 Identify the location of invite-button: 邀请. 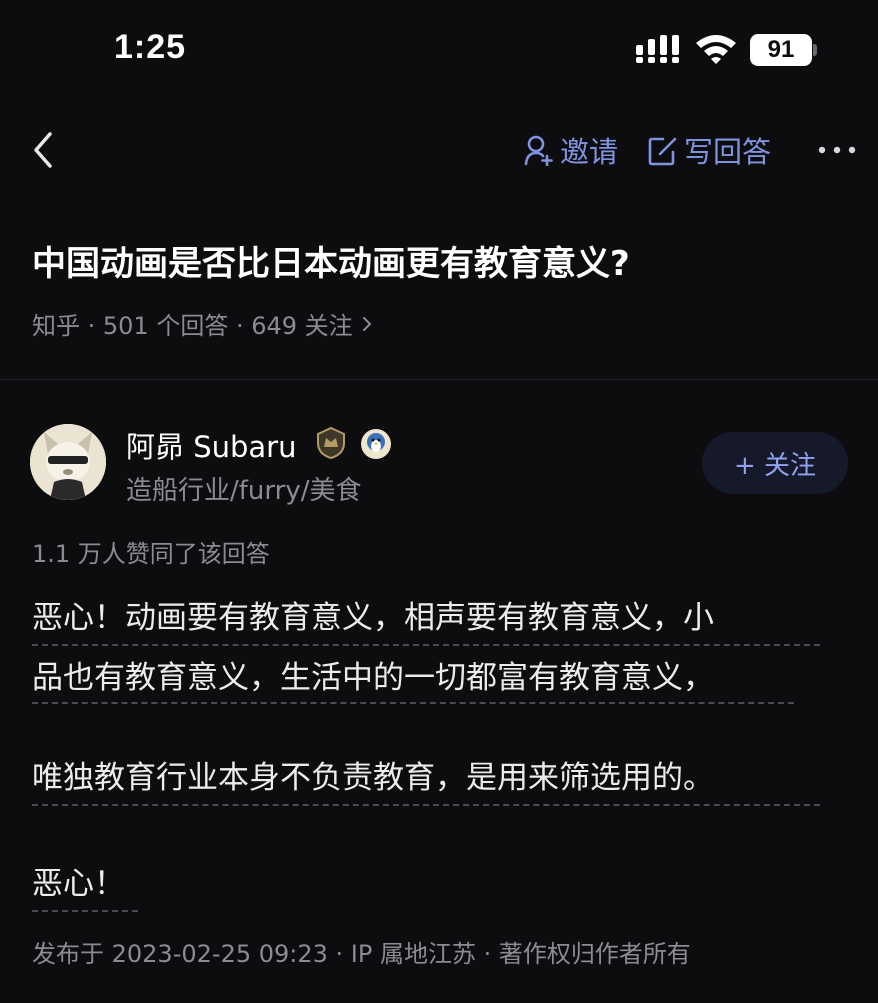
(571, 150).